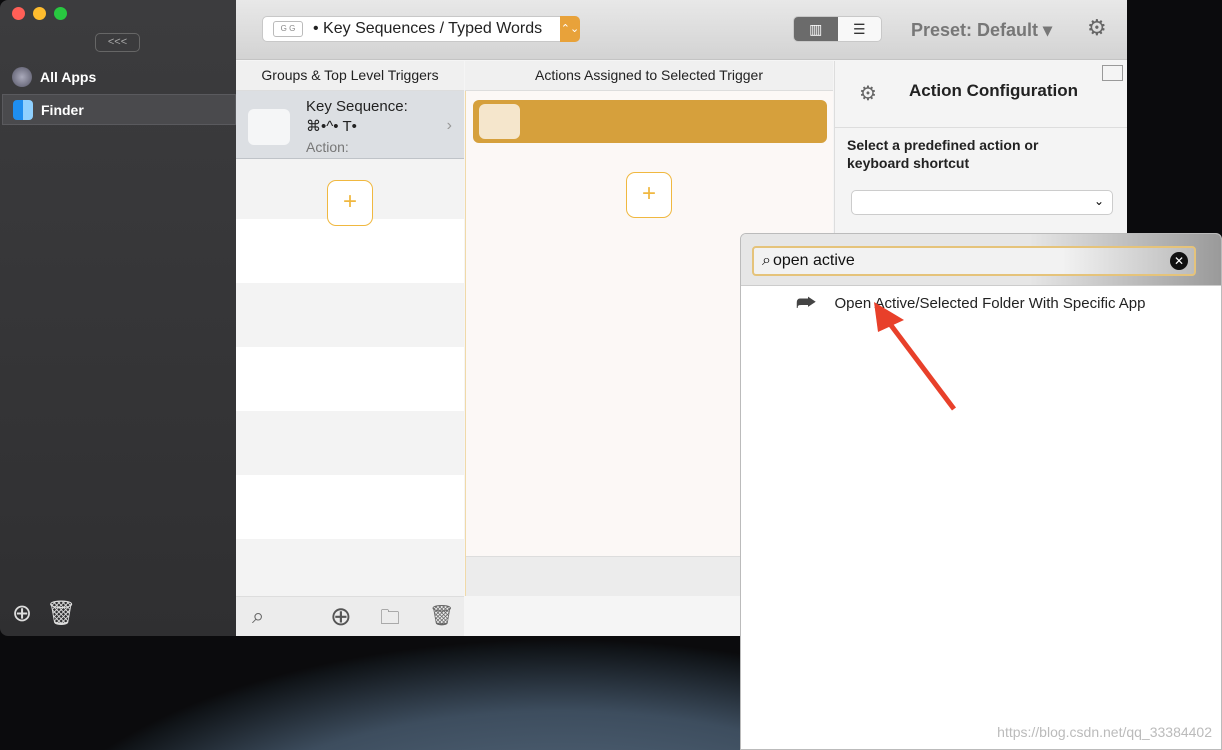 This screenshot has width=1222, height=750. I want to click on triggers-list, so click(350, 347).